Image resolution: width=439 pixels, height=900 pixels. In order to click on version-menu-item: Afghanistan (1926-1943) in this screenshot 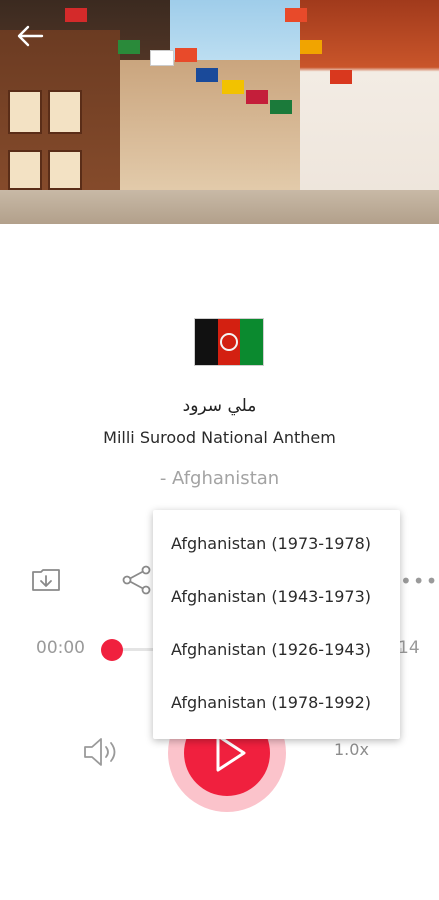, I will do `click(271, 649)`.